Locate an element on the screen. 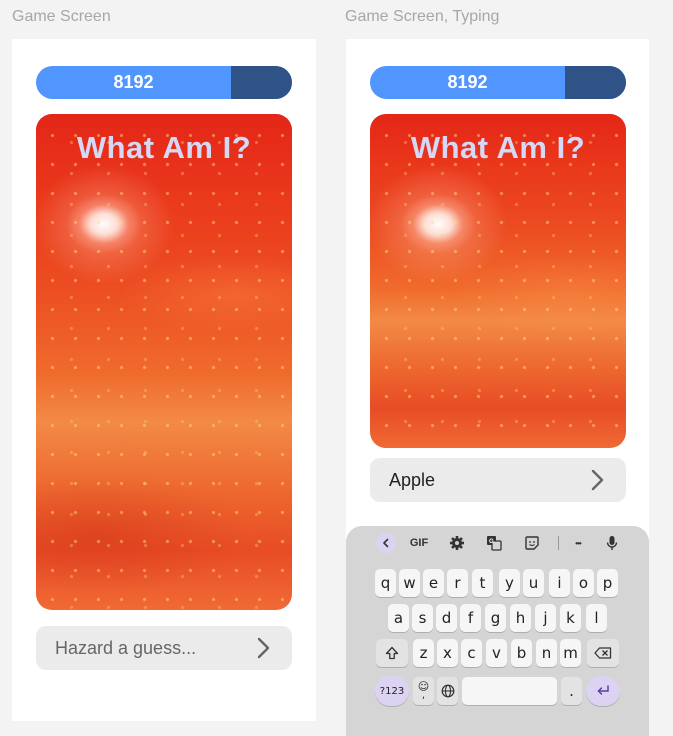 The image size is (673, 736). key-c: c is located at coordinates (471, 653).